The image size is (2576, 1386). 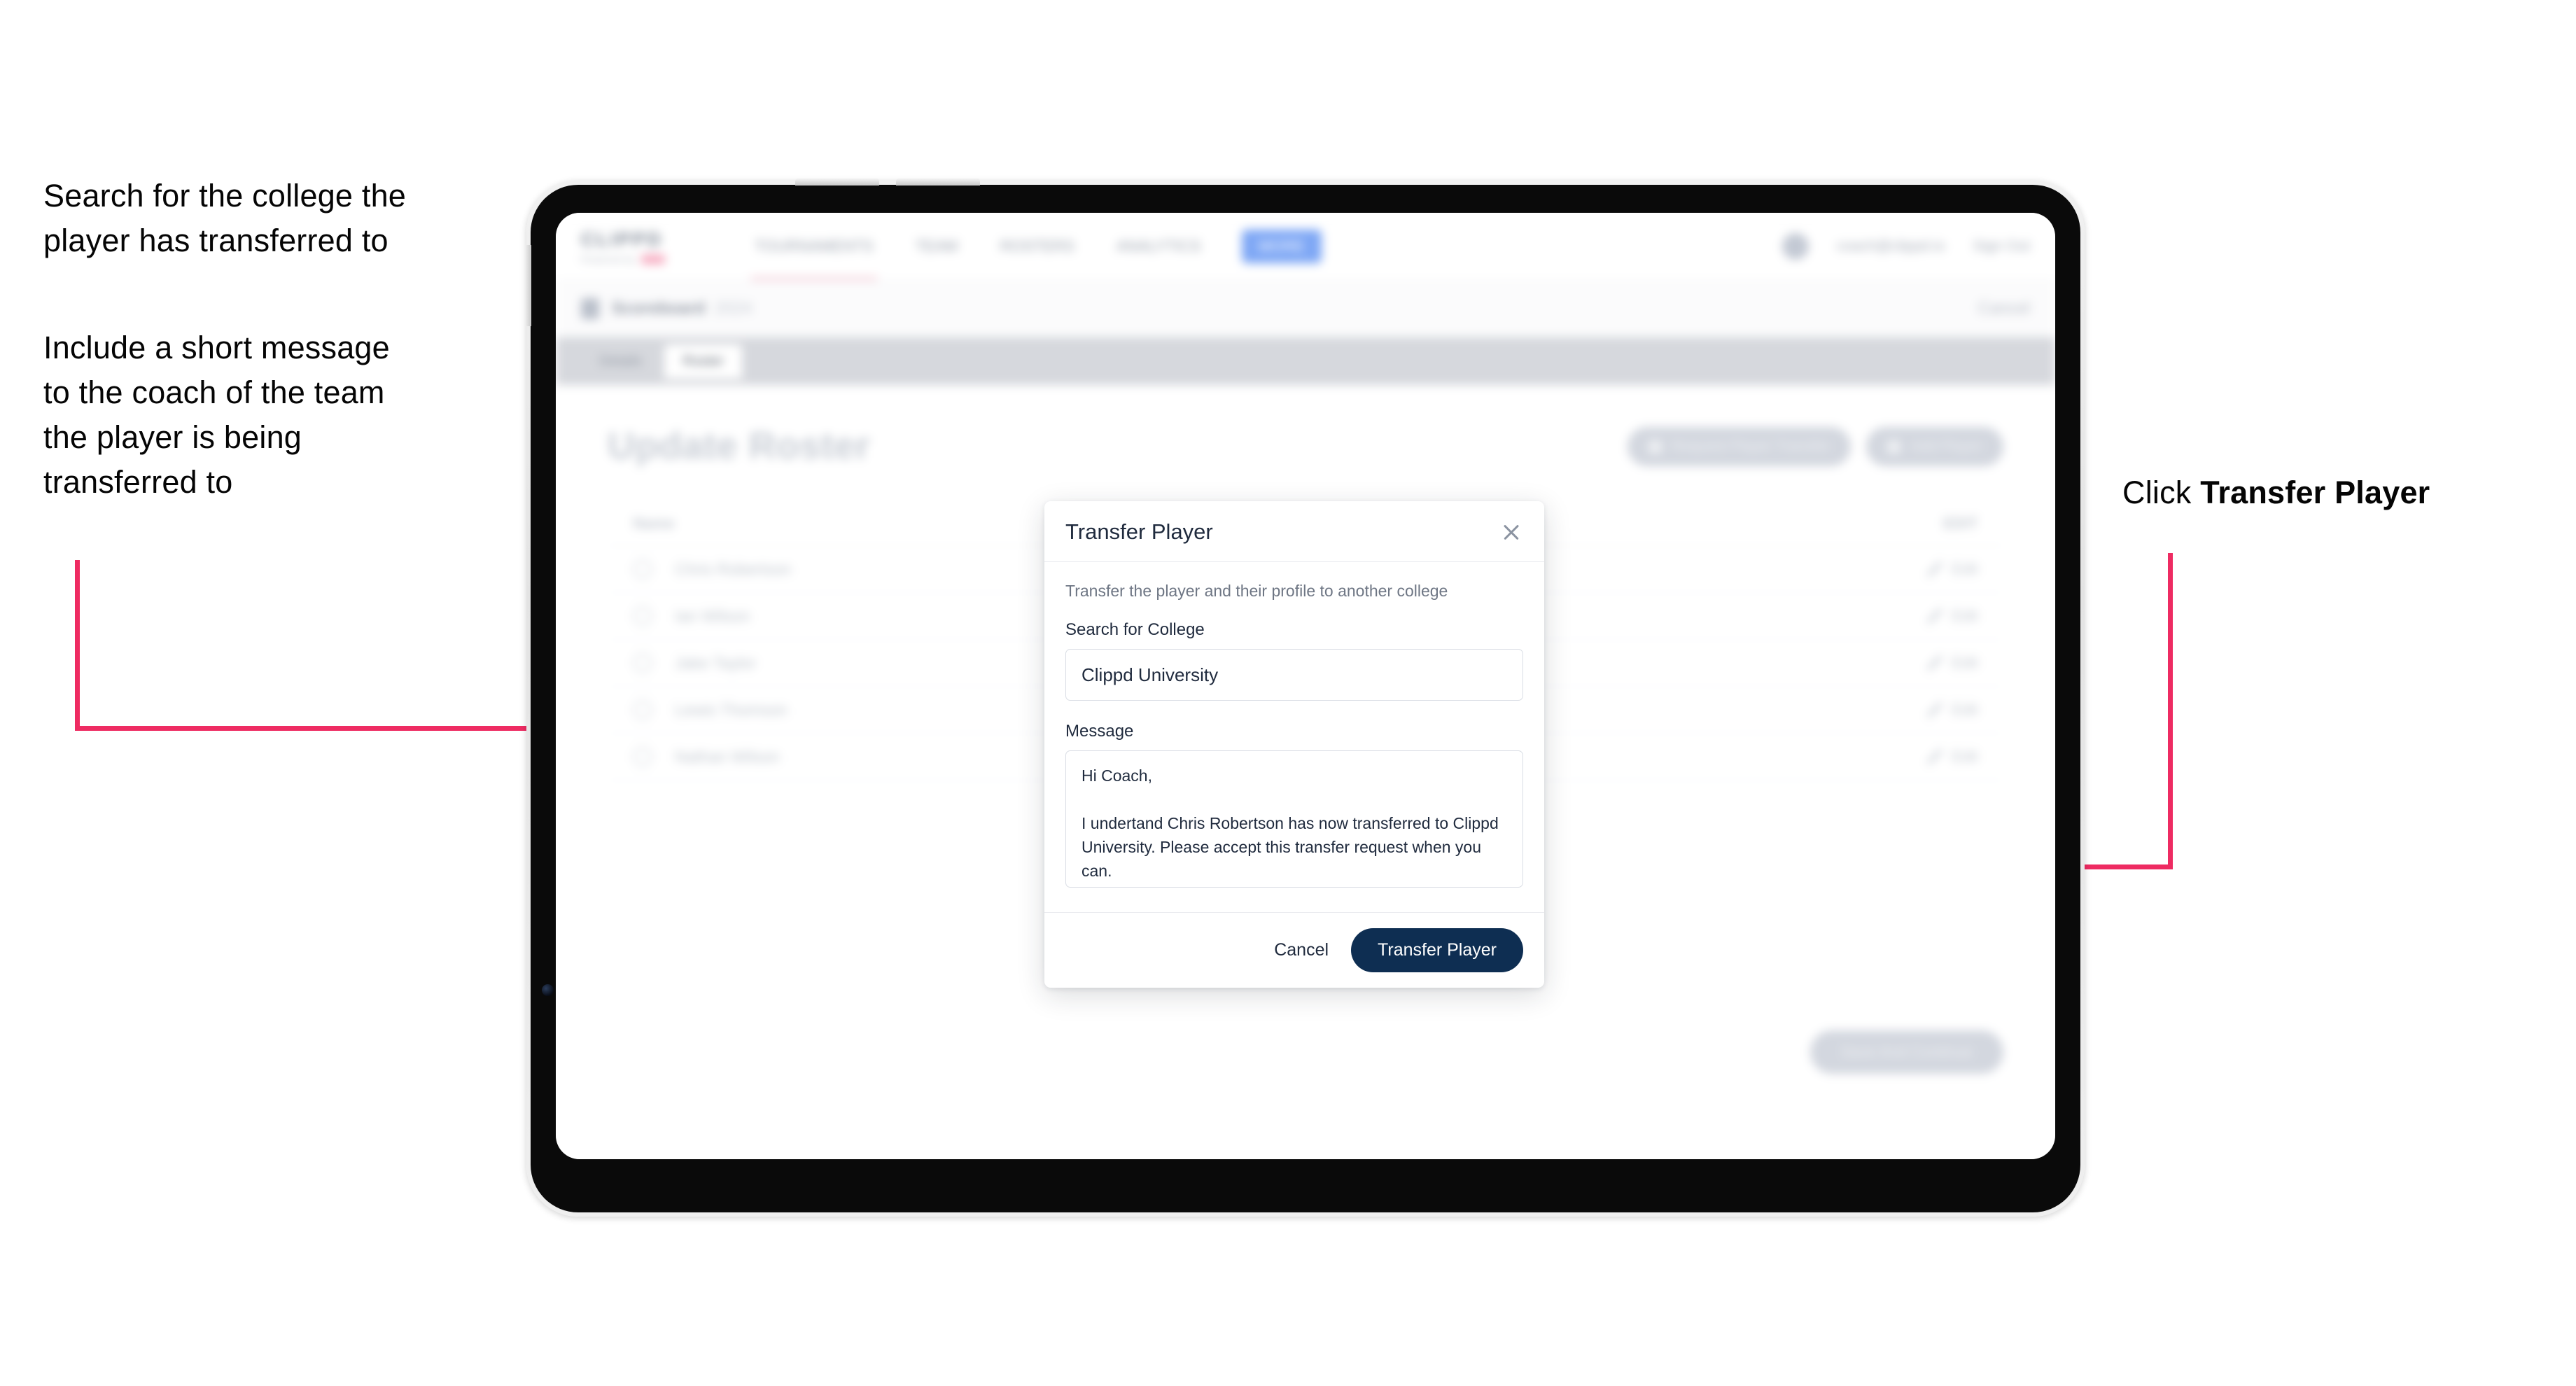 I want to click on brand-logo: CLIPPD Powered by, so click(x=642, y=247).